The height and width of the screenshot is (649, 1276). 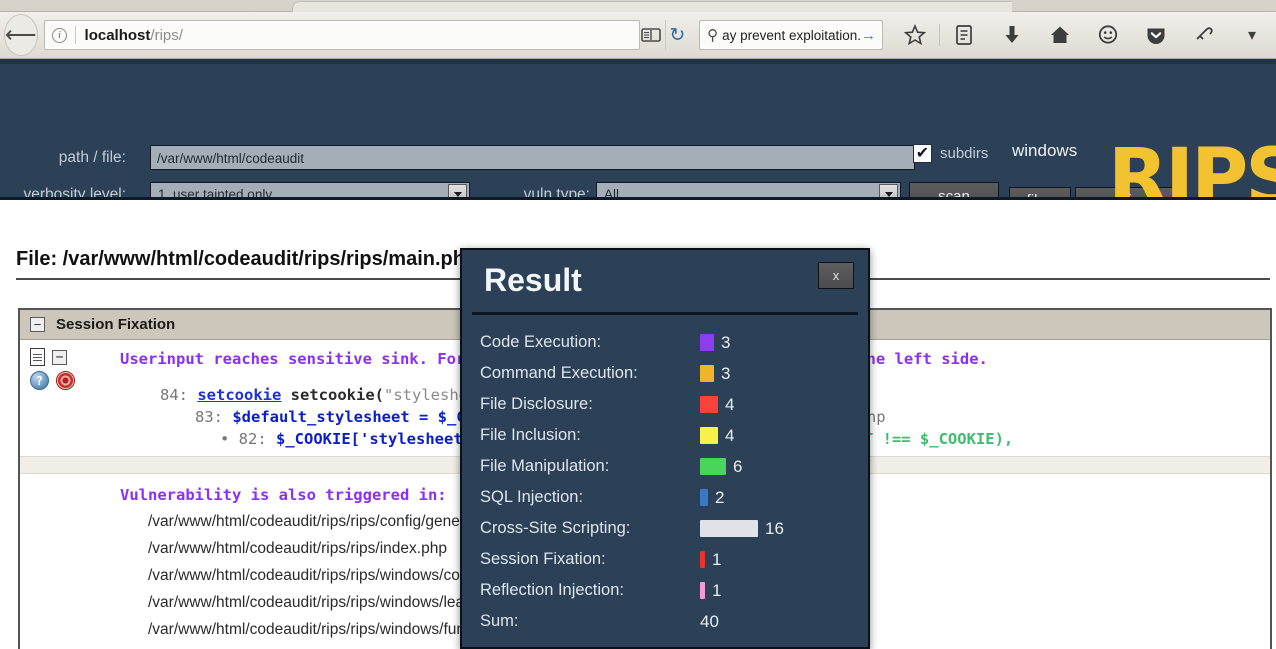 I want to click on subdirs-checkbox-group: ✔ subdirs, so click(x=950, y=153).